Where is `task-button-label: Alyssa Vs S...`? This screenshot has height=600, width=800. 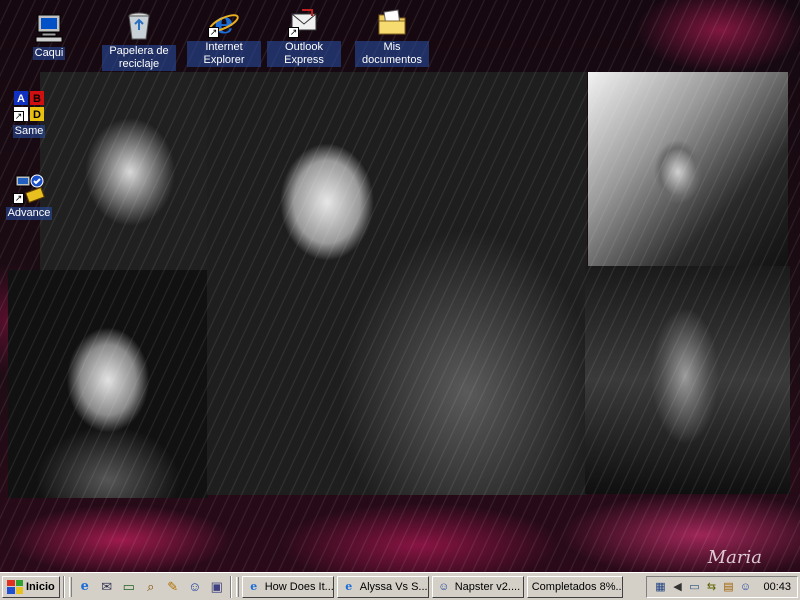 task-button-label: Alyssa Vs S... is located at coordinates (393, 586).